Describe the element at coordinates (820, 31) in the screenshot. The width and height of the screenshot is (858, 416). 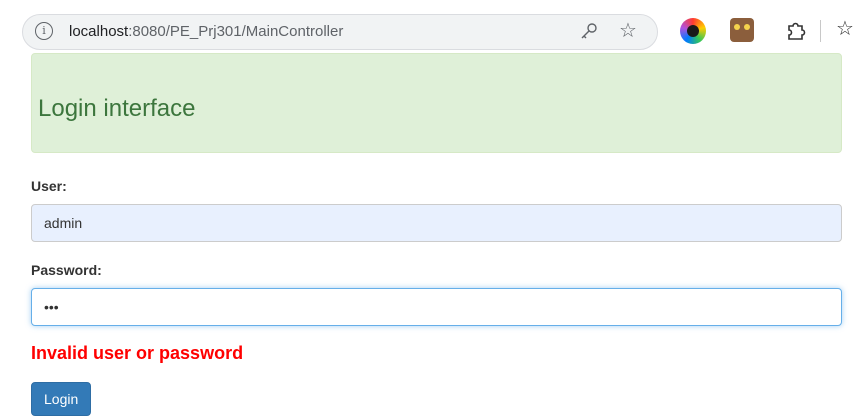
I see `toolbar-divider` at that location.